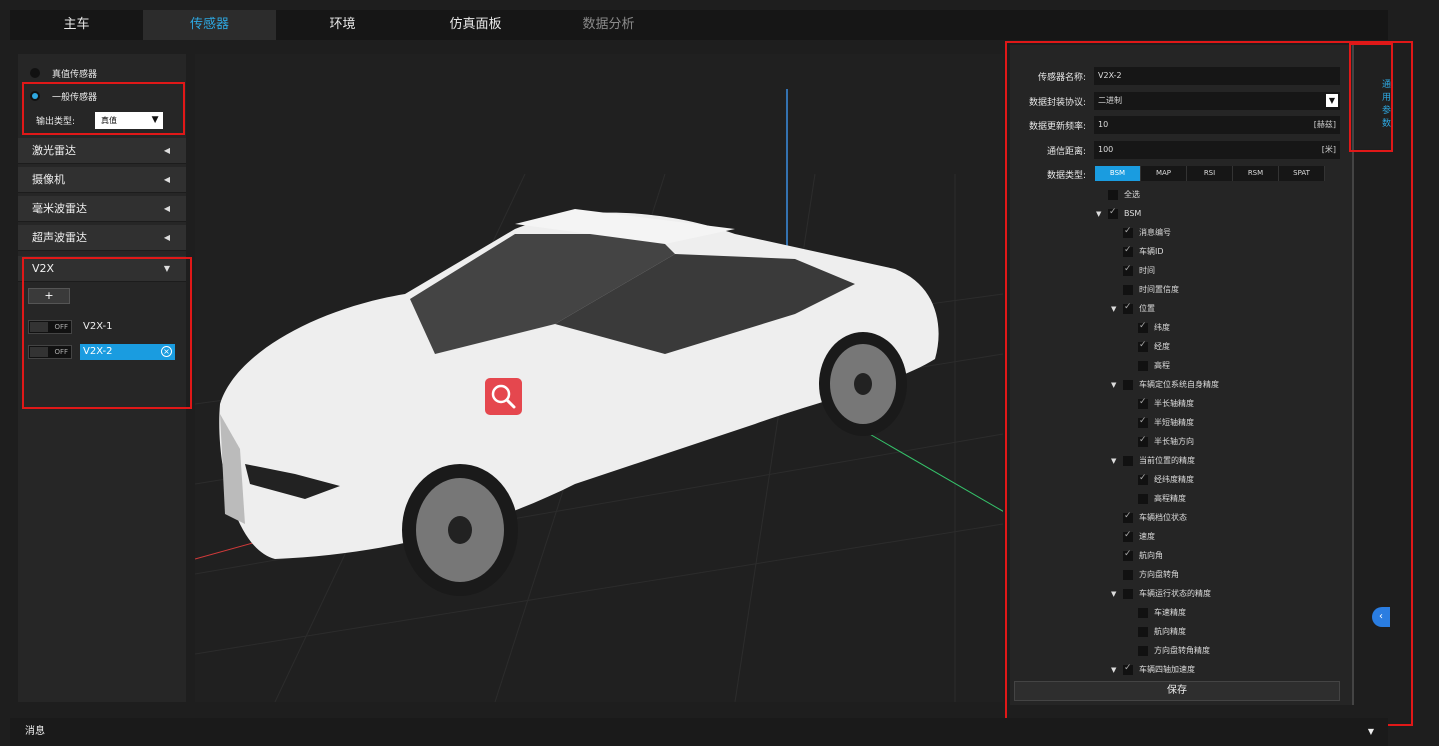 This screenshot has height=746, width=1439. What do you see at coordinates (608, 25) in the screenshot?
I see `tab-data-analysis: 数据分析` at bounding box center [608, 25].